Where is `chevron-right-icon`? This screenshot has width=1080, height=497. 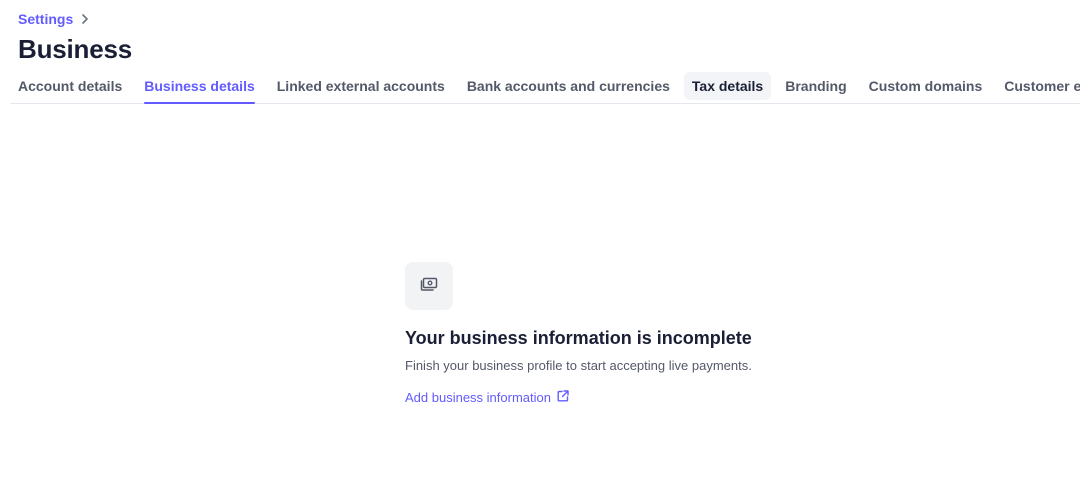 chevron-right-icon is located at coordinates (85, 19).